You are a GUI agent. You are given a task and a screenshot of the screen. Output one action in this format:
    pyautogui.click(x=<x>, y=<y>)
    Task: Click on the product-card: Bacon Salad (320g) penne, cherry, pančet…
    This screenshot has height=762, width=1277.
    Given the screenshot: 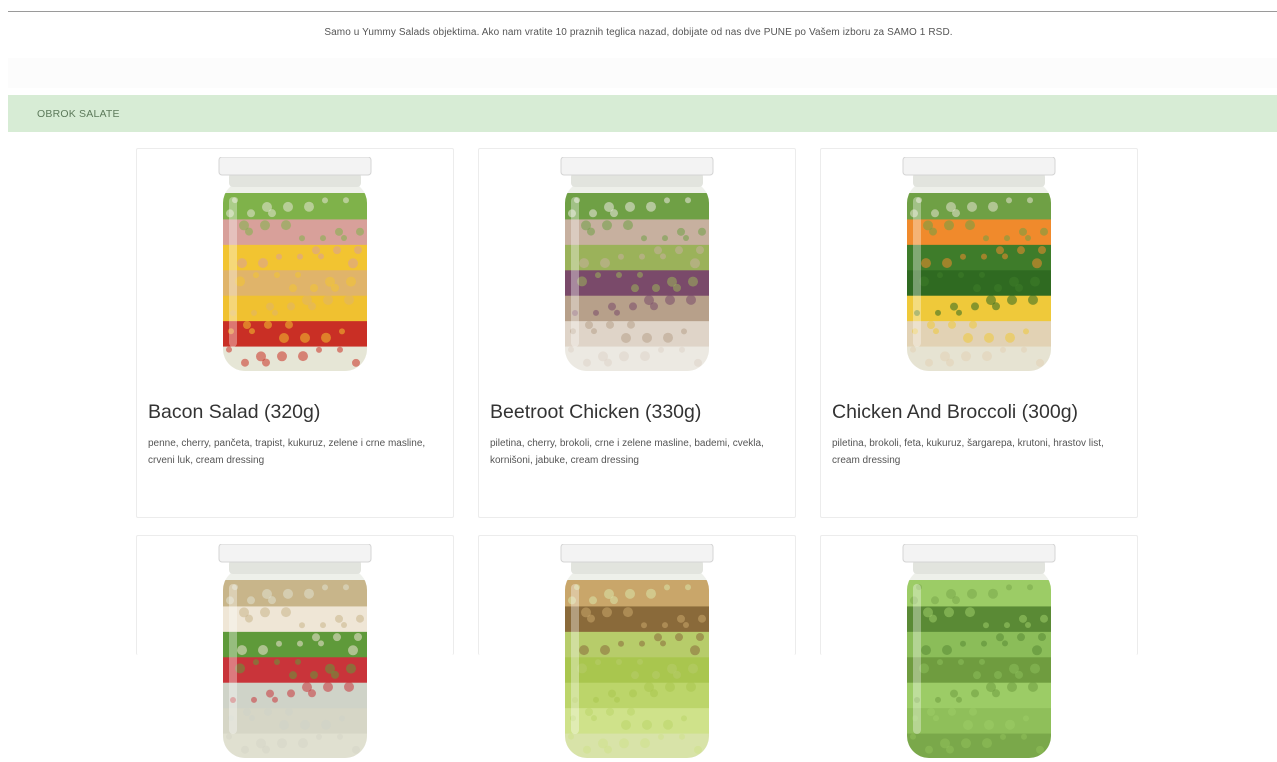 What is the action you would take?
    pyautogui.click(x=295, y=333)
    